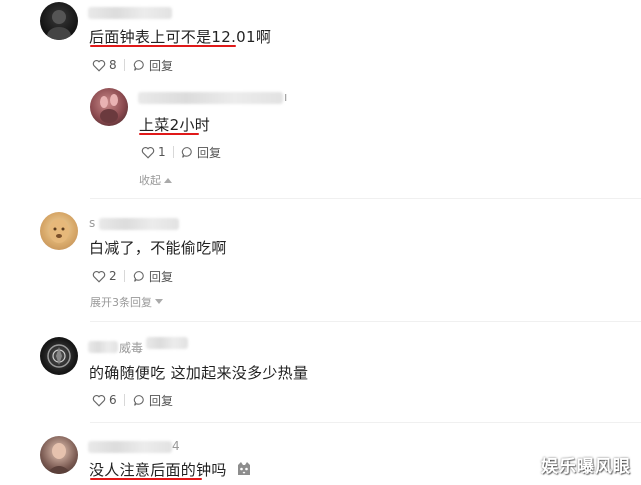  What do you see at coordinates (113, 65) in the screenshot?
I see `like-count: 8` at bounding box center [113, 65].